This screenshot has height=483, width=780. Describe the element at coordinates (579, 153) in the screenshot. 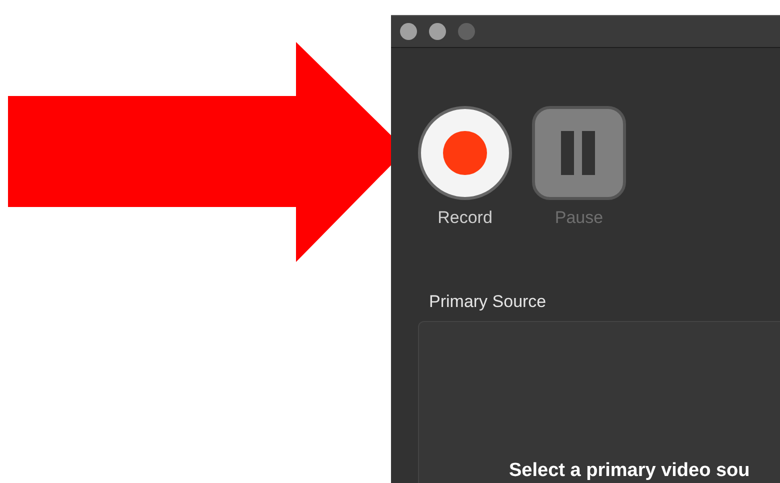

I see `pause-icon` at that location.